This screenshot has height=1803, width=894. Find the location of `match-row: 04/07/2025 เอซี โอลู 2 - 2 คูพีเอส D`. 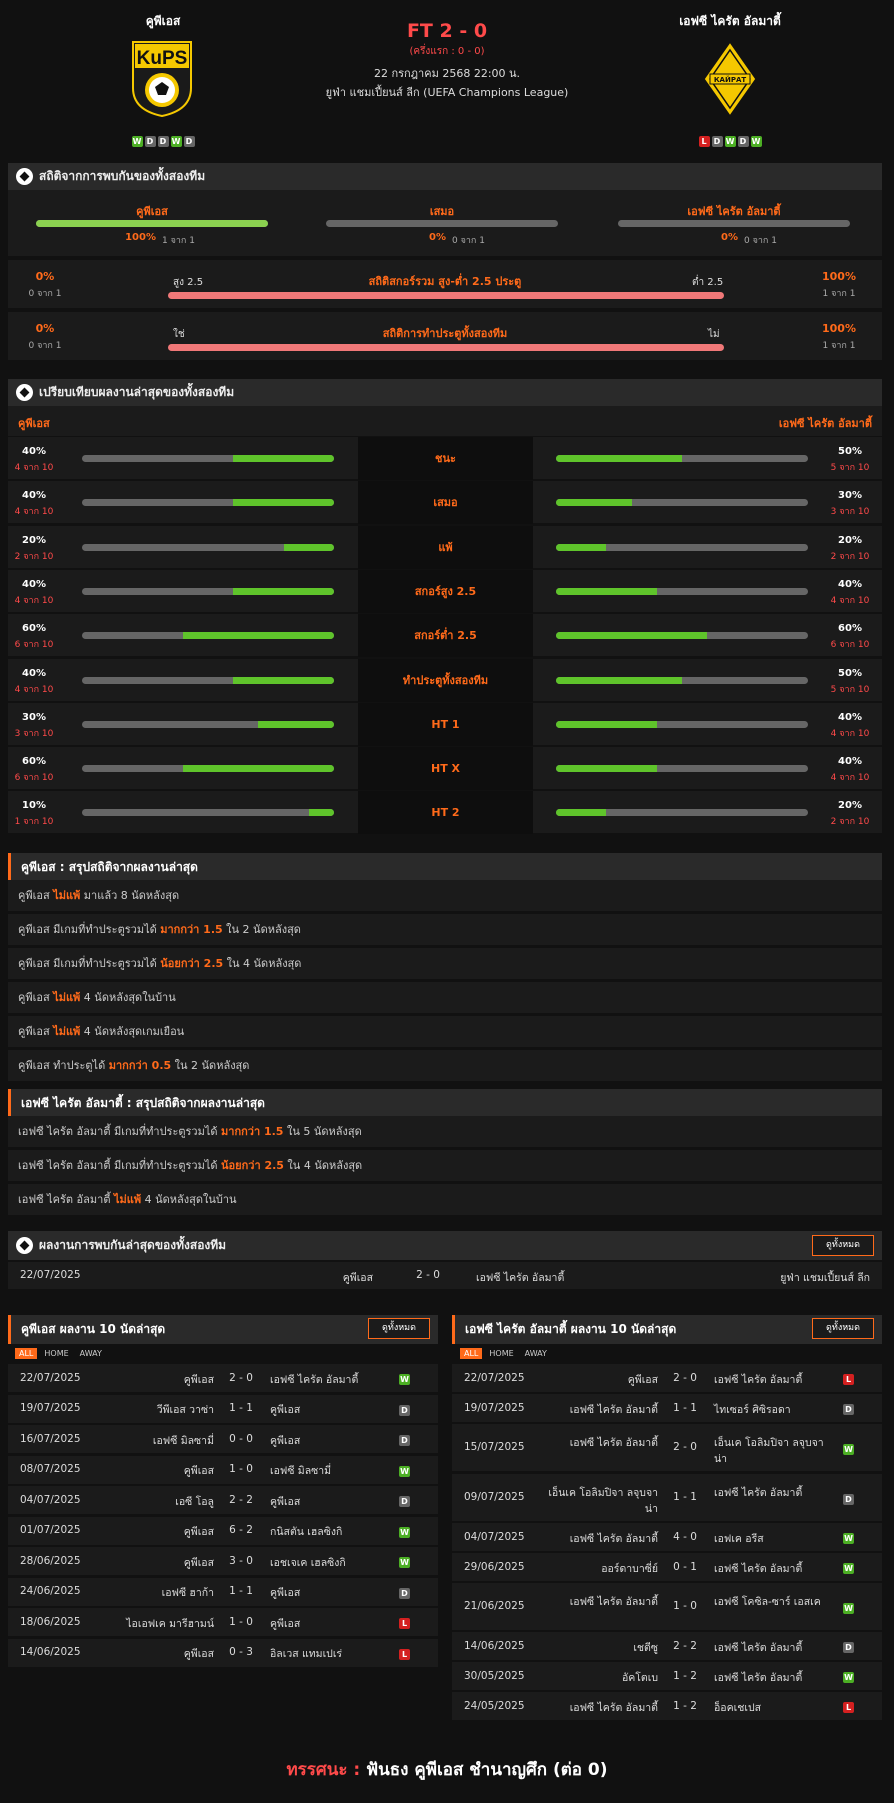

match-row: 04/07/2025 เอซี โอลู 2 - 2 คูพีเอส D is located at coordinates (223, 1500).